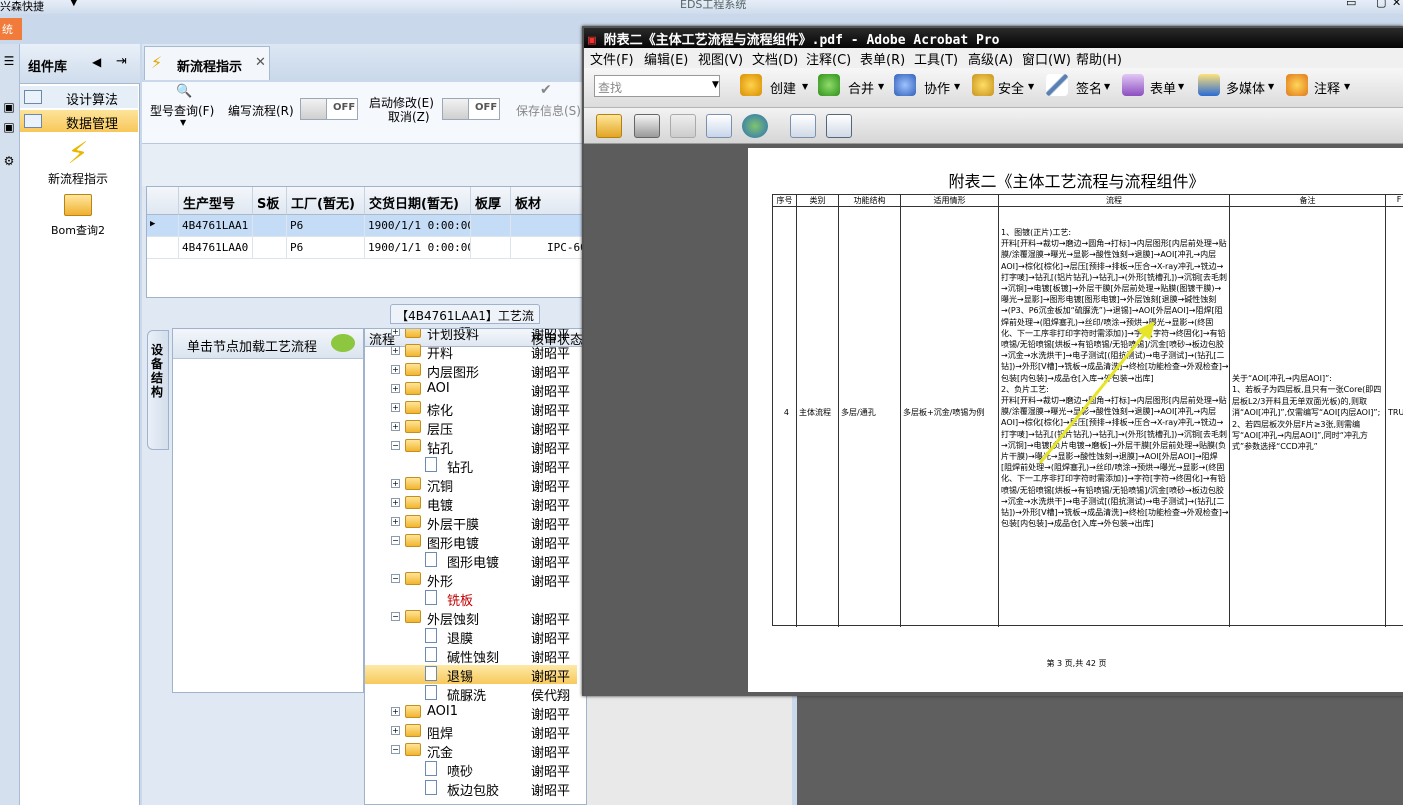  I want to click on side-tab-device-structure: 设备结构, so click(158, 390).